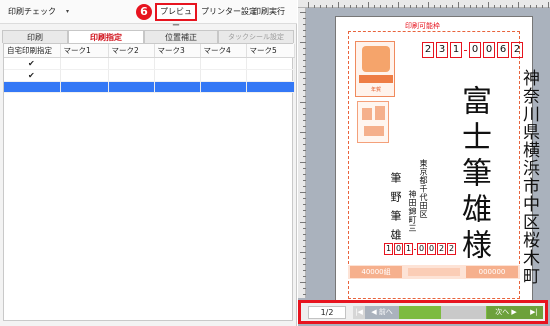  I want to click on lottery-group-label: 40000組, so click(376, 272).